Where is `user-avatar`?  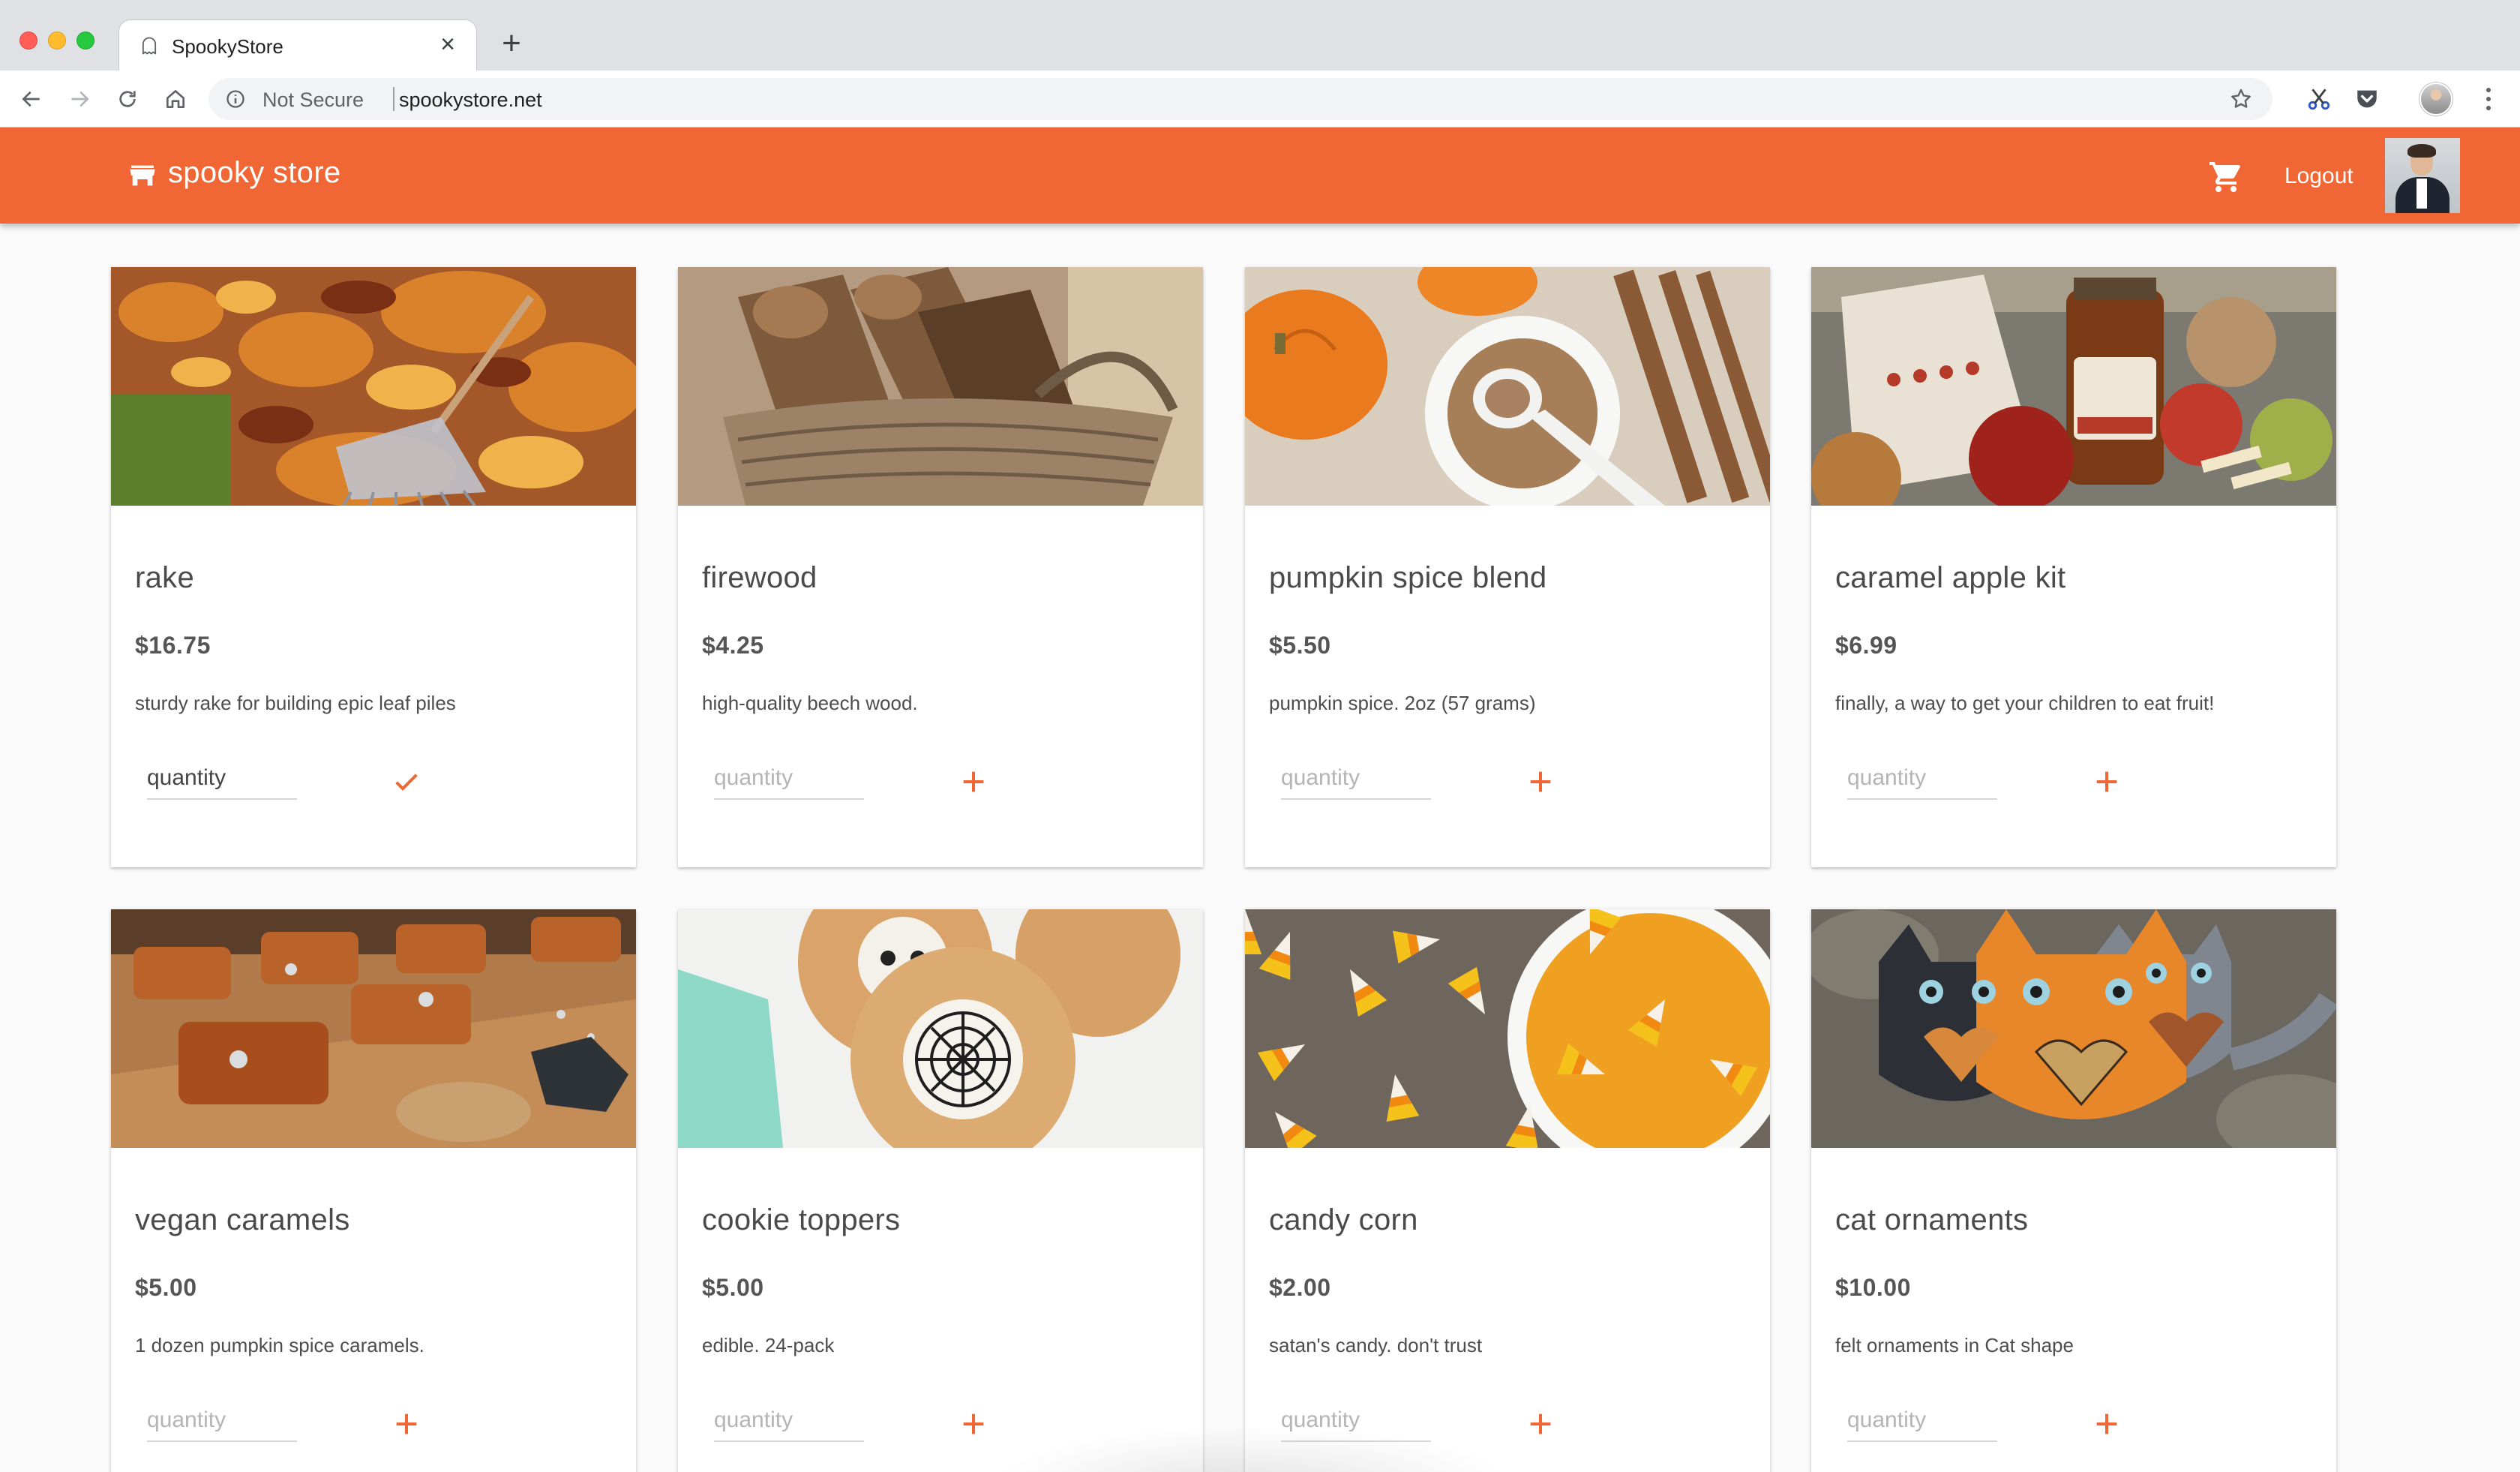
user-avatar is located at coordinates (2422, 175).